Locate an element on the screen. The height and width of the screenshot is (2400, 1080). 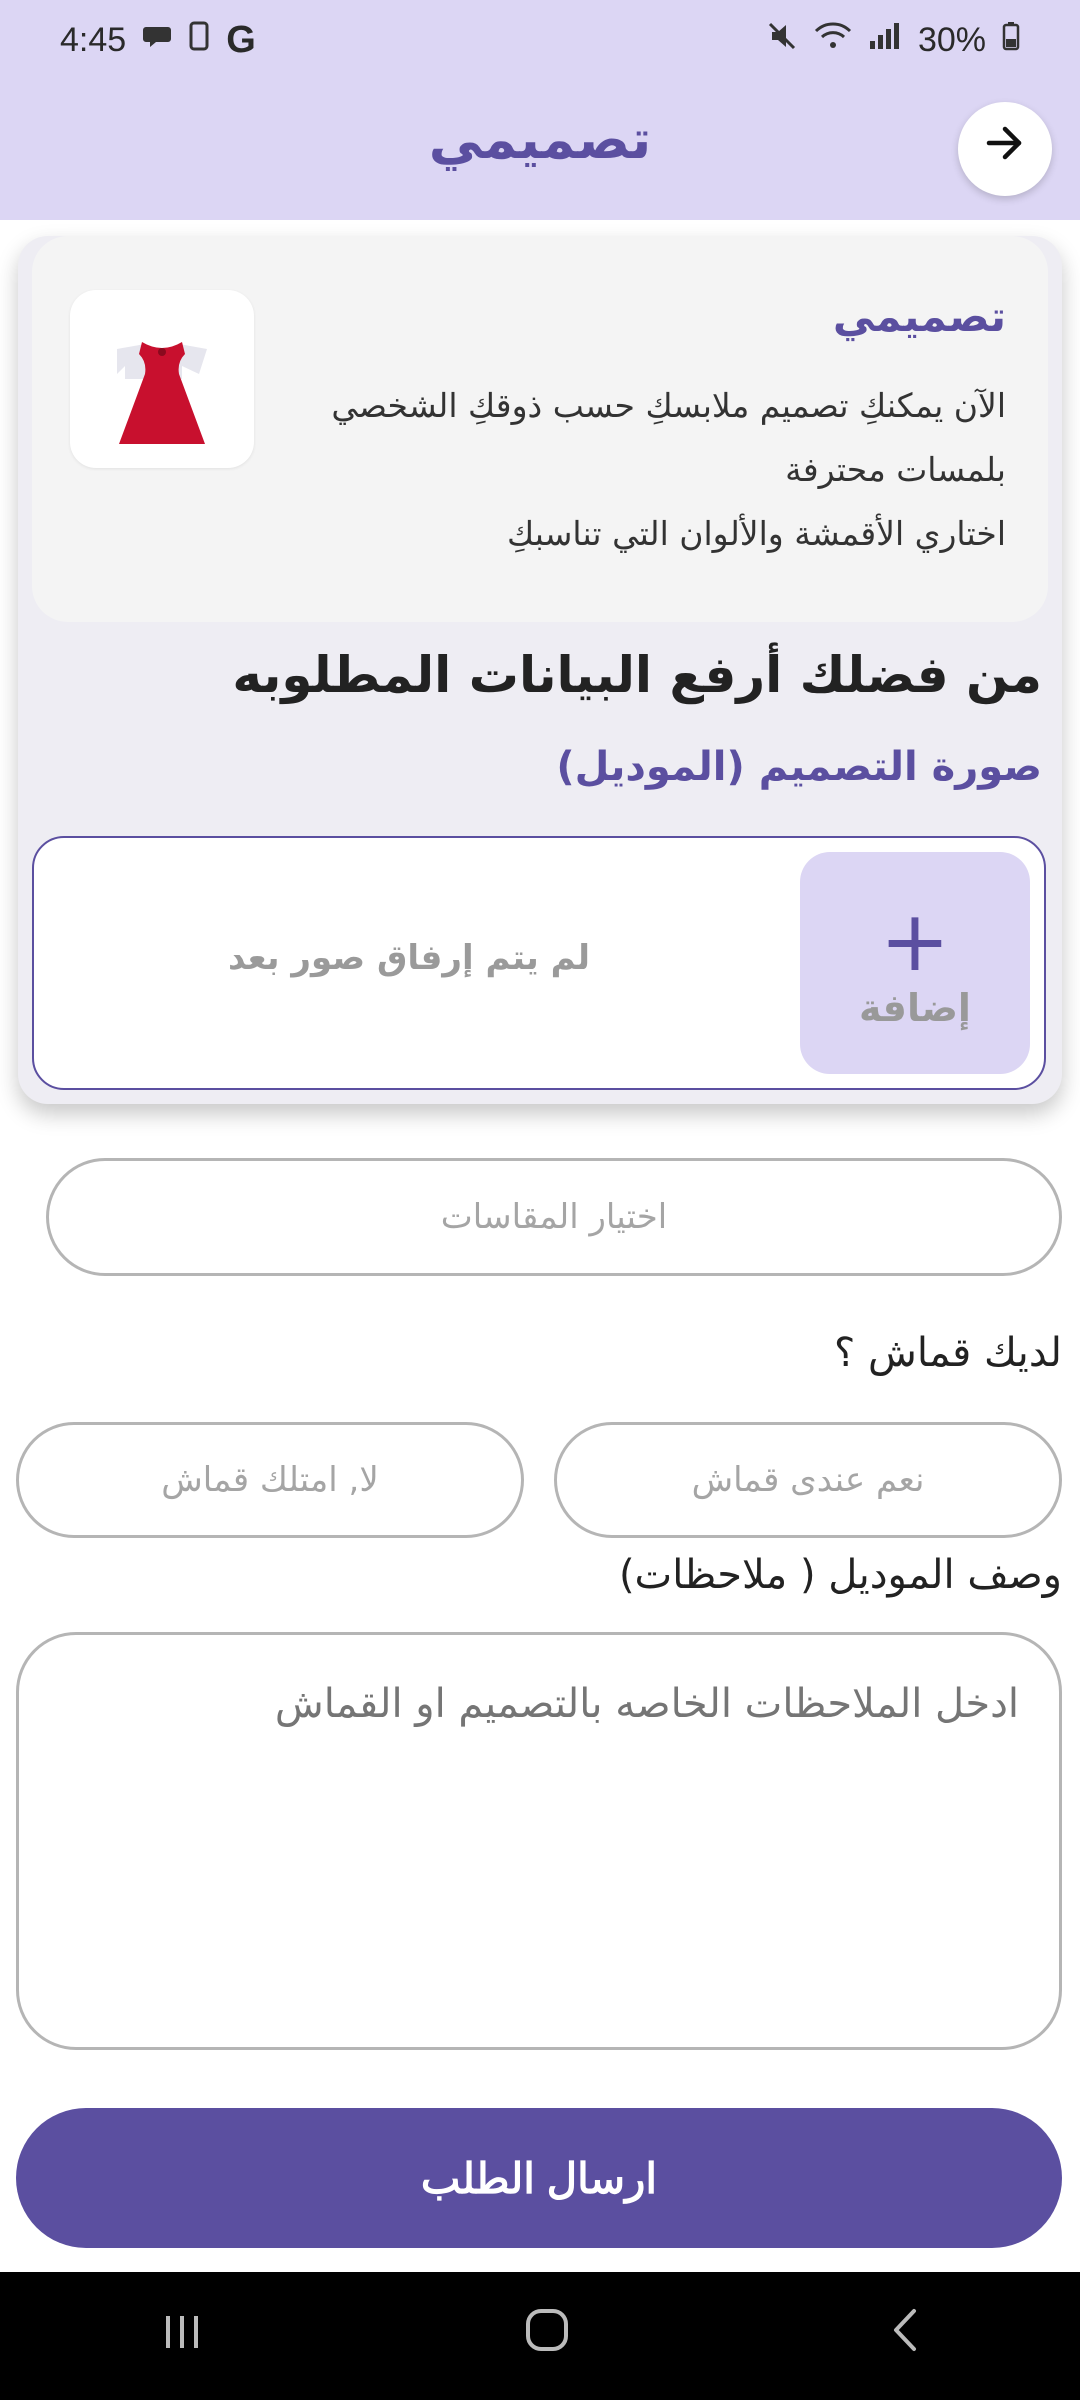
no-images-text: لم يتم إرفاق صور بعد is located at coordinates (409, 958).